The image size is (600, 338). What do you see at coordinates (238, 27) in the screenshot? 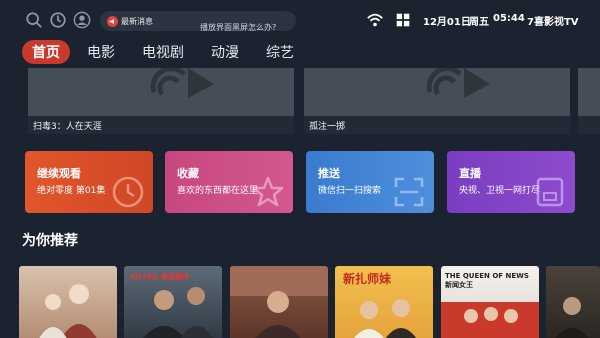
I see `news-text: 播放界面黑屏怎么办?` at bounding box center [238, 27].